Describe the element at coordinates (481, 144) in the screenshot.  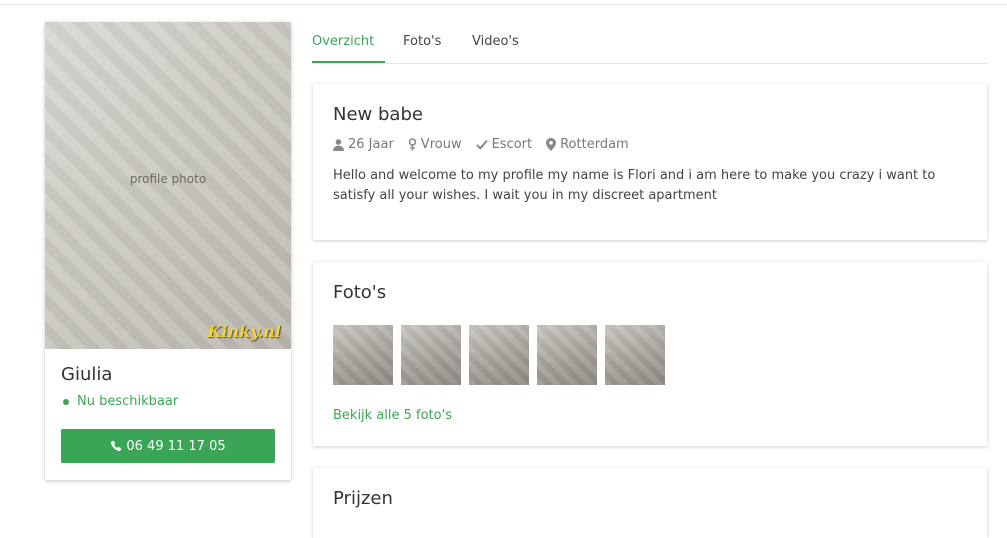
I see `check-icon` at that location.